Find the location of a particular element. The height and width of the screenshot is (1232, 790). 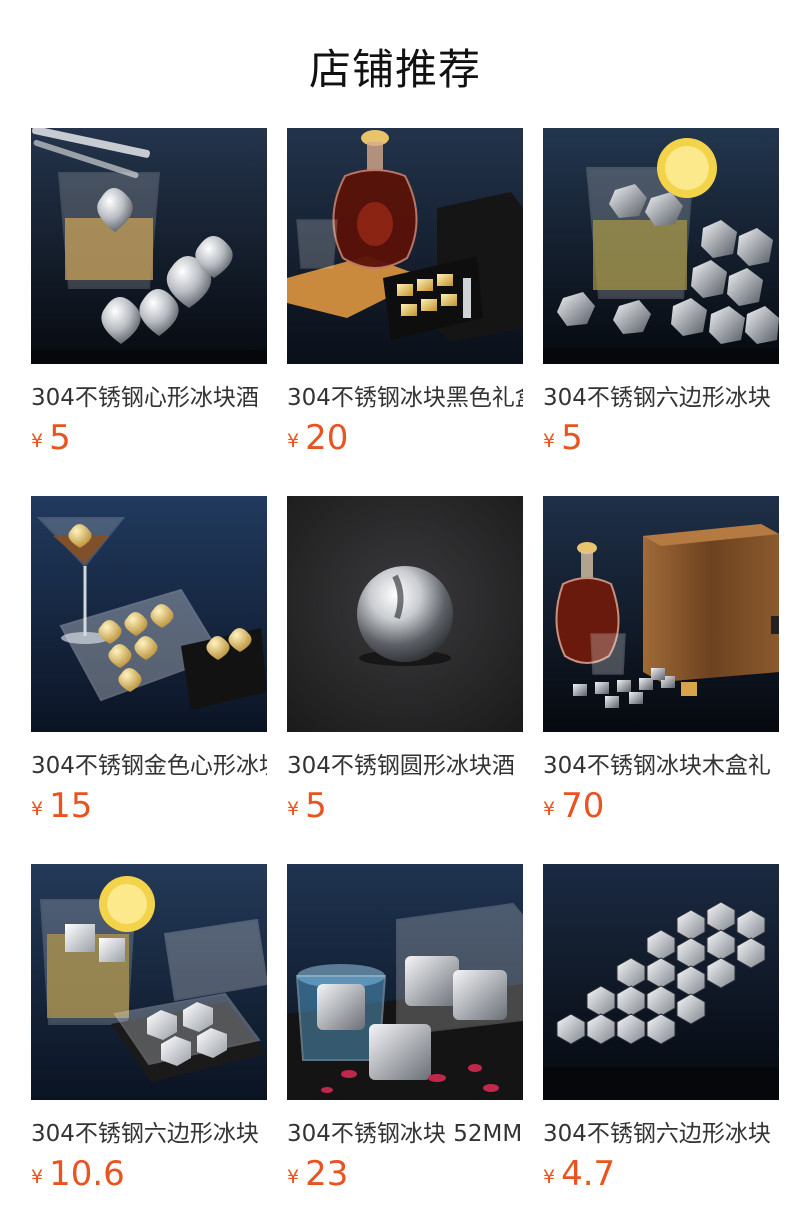

product-name: 304不锈钢圆形冰块酒 is located at coordinates (401, 766).